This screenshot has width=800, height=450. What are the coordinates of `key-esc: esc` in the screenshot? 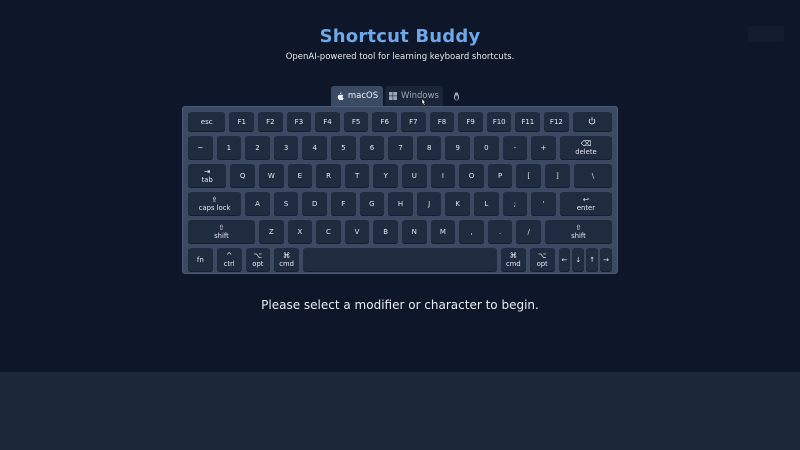 It's located at (207, 122).